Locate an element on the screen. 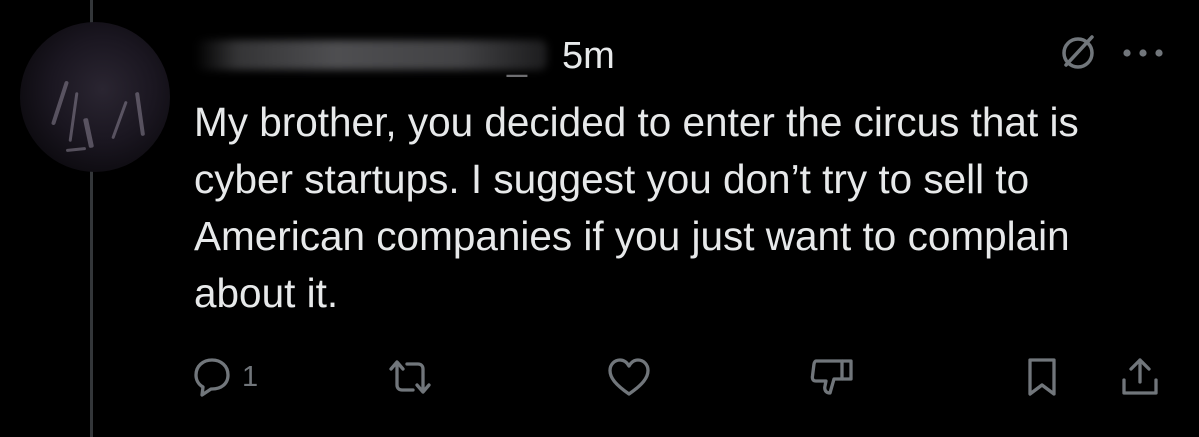  bookmark-button is located at coordinates (1042, 377).